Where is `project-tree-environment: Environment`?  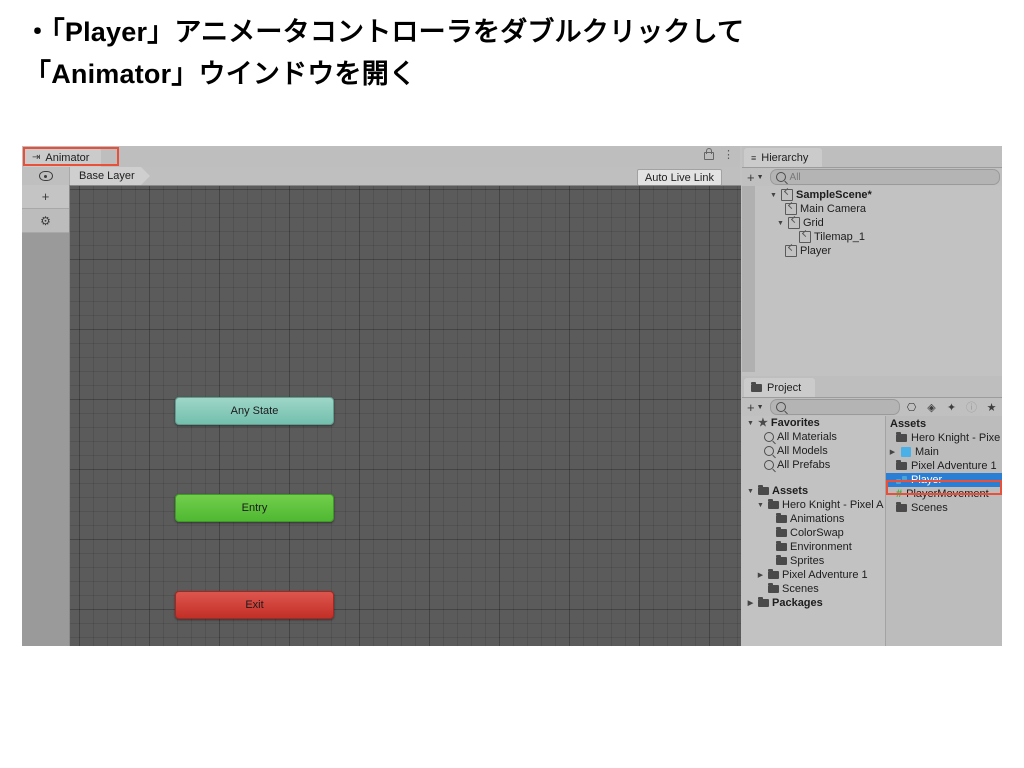 project-tree-environment: Environment is located at coordinates (813, 547).